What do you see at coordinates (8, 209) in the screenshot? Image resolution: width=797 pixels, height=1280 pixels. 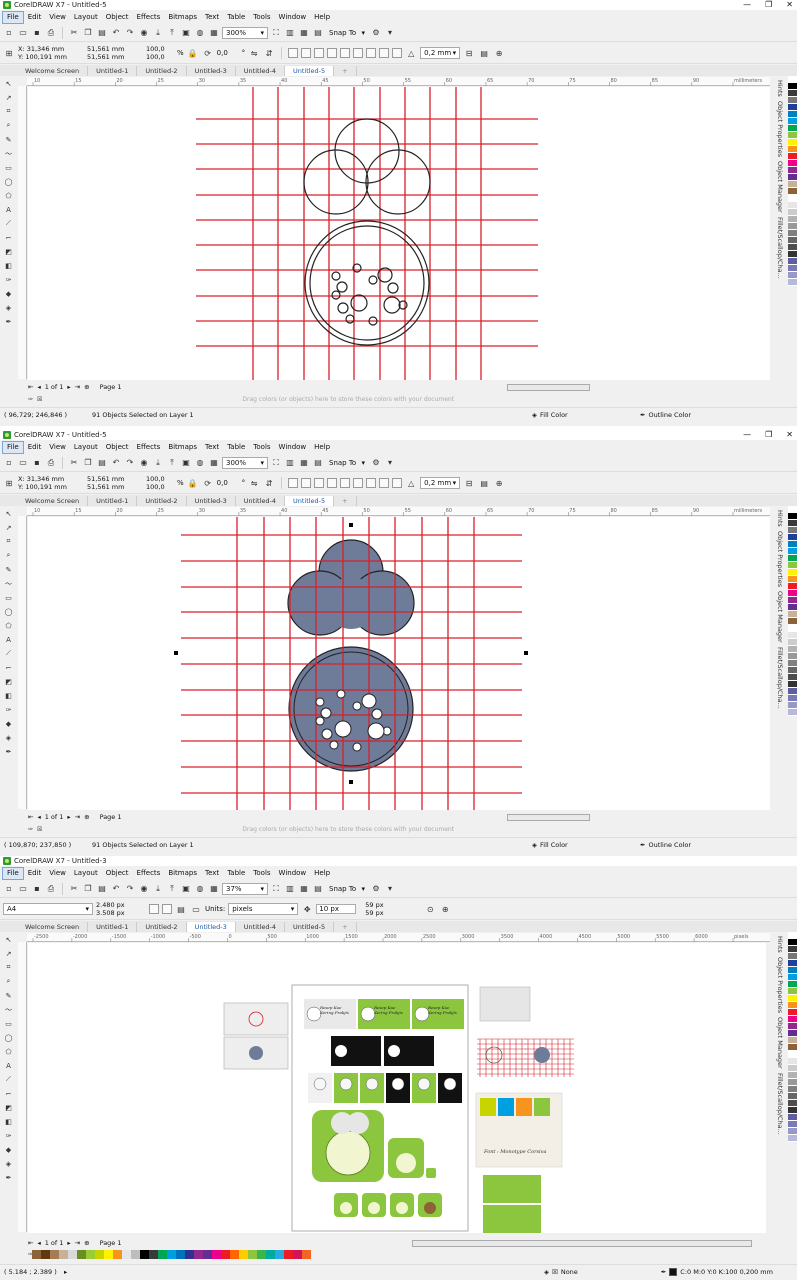 I see `text-tool-icon: A` at bounding box center [8, 209].